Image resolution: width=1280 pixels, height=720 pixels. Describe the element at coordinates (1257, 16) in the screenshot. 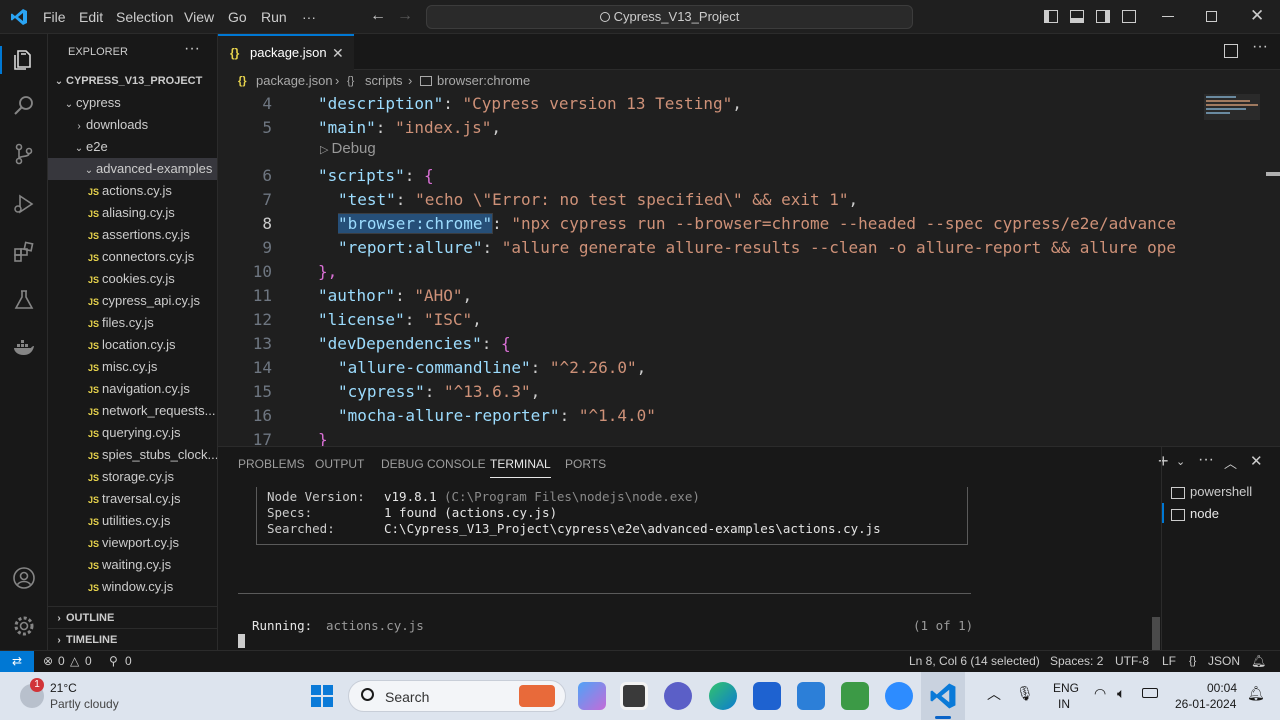

I see `close-window-icon: ✕` at that location.